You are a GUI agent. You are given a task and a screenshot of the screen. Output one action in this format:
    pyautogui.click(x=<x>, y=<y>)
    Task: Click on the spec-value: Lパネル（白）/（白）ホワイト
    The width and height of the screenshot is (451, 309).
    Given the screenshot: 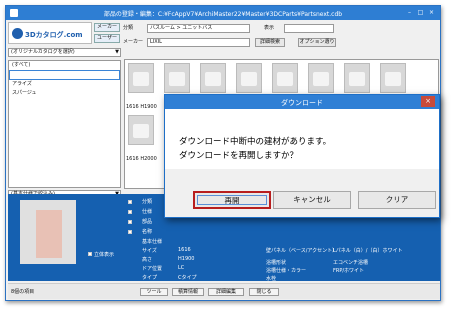 What is the action you would take?
    pyautogui.click(x=368, y=251)
    